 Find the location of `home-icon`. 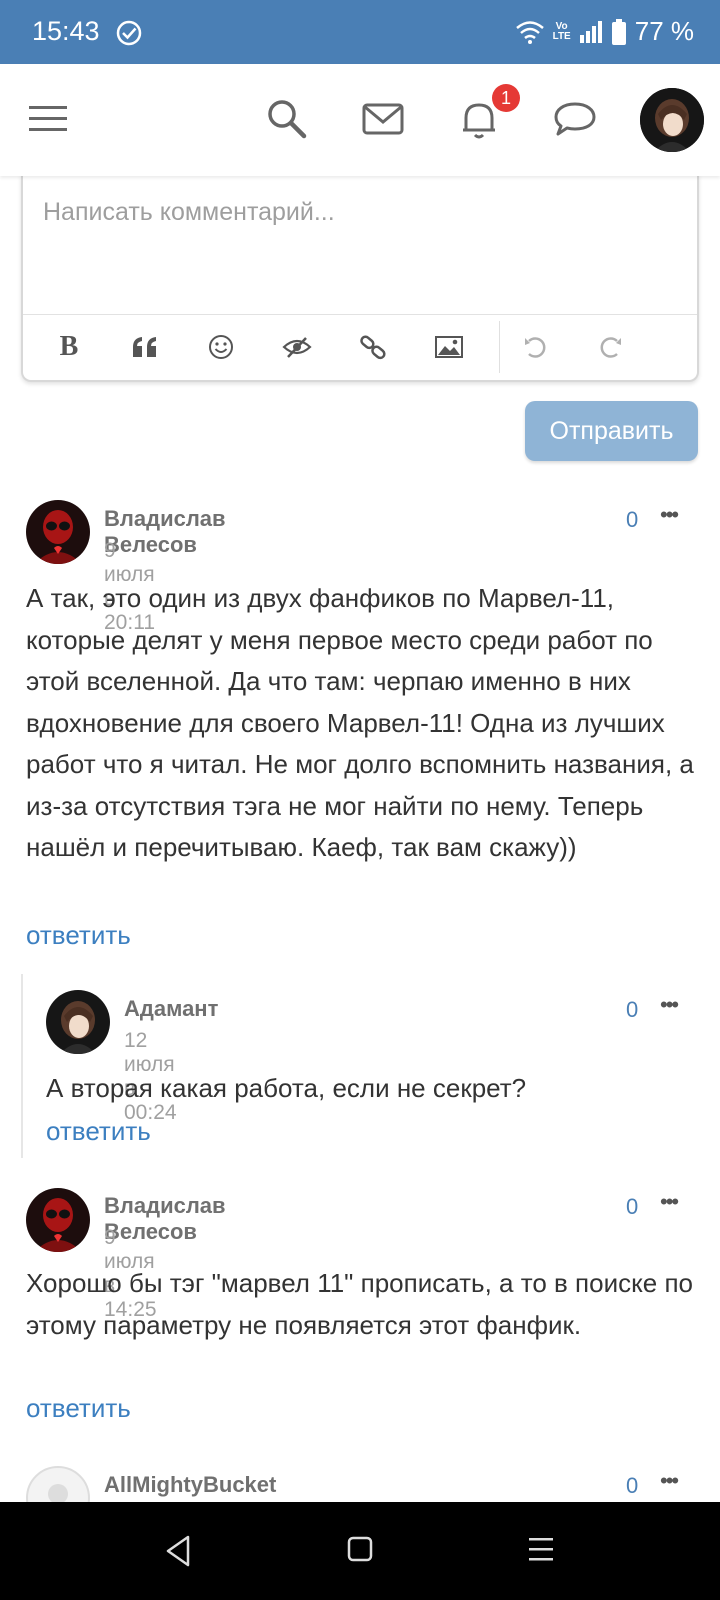

home-icon is located at coordinates (360, 1549).